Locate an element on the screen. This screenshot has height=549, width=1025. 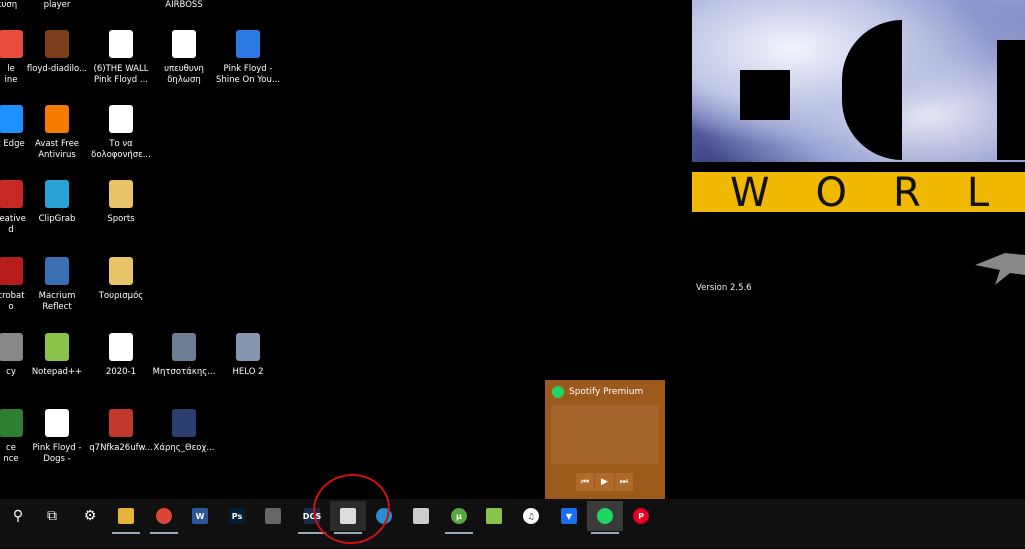
desktop-icon: Τουρισμός is located at coordinates (121, 278).